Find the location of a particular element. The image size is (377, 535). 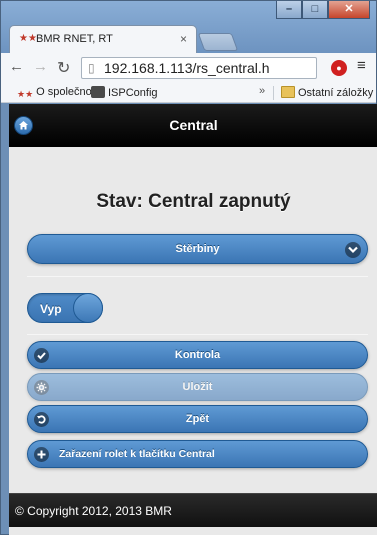

mode-select: Stěrbiny is located at coordinates (197, 249).